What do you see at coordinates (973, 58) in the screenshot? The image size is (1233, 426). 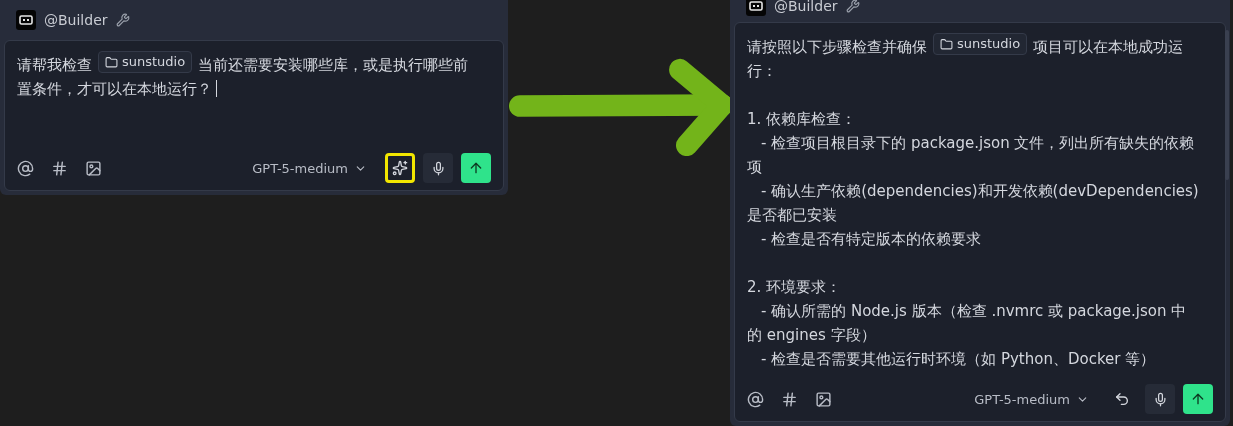 I see `message-text: 请按照以下步骤检查并确保 sunstudio 项目可以在本地成功运行：` at bounding box center [973, 58].